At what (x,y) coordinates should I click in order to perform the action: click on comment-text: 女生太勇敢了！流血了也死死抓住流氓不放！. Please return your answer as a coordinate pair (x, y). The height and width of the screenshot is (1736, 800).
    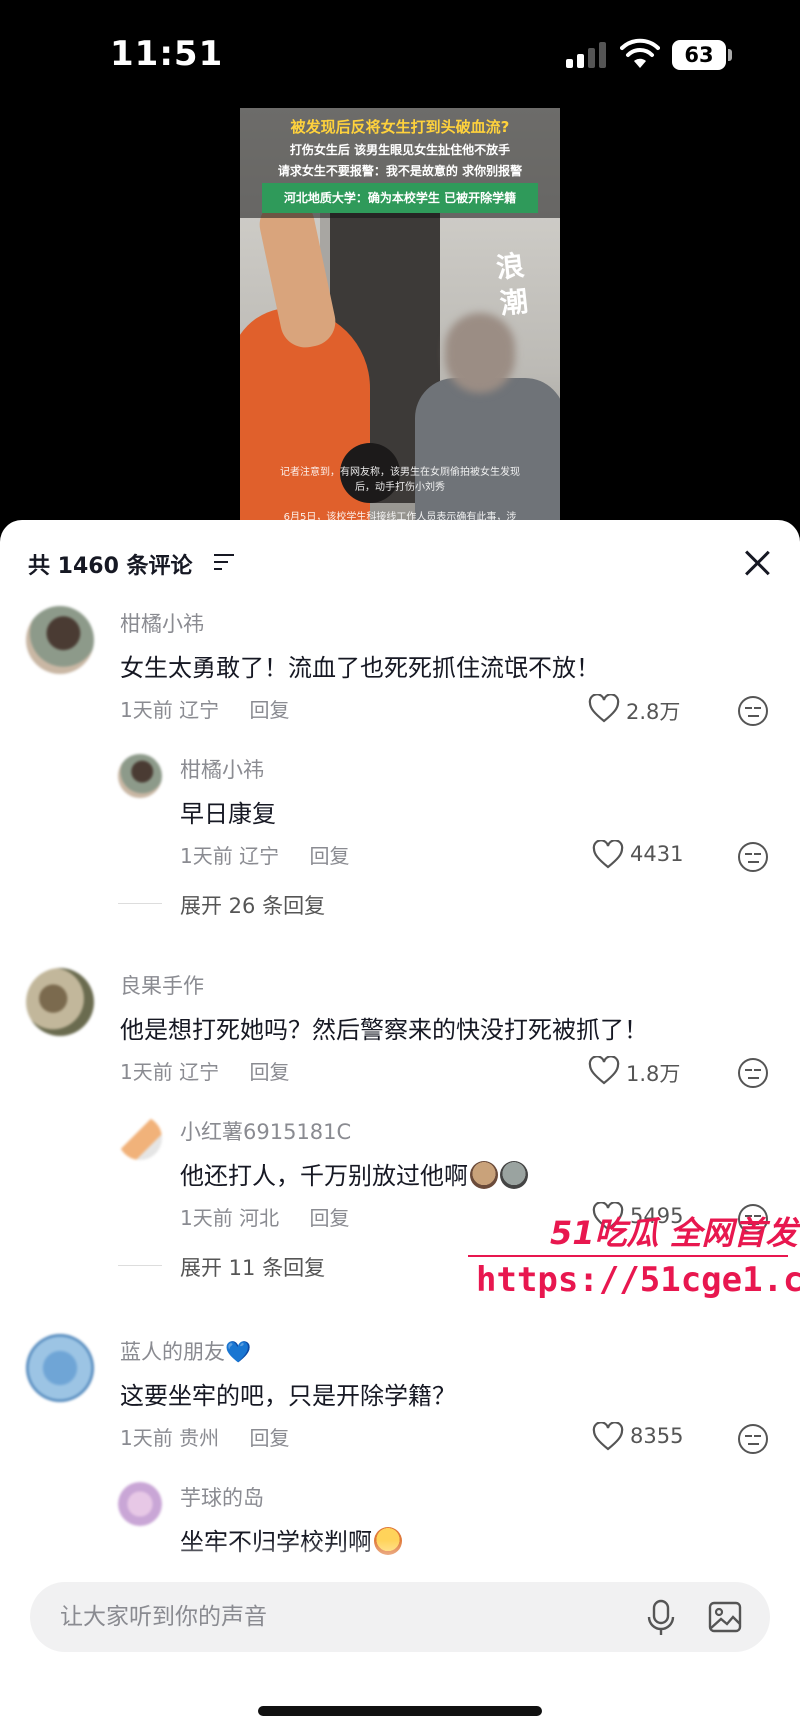
    Looking at the image, I should click on (360, 668).